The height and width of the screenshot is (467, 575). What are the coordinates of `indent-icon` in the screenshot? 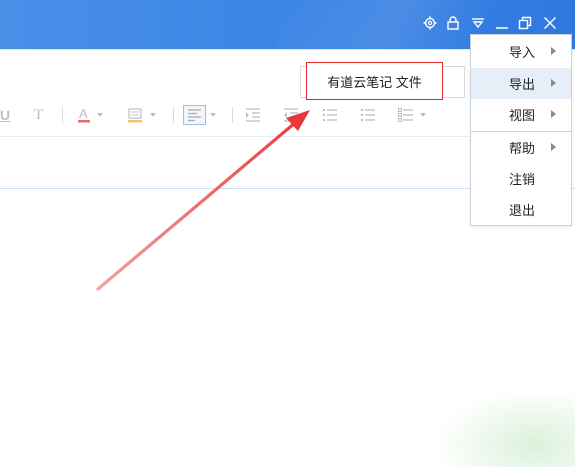 It's located at (253, 115).